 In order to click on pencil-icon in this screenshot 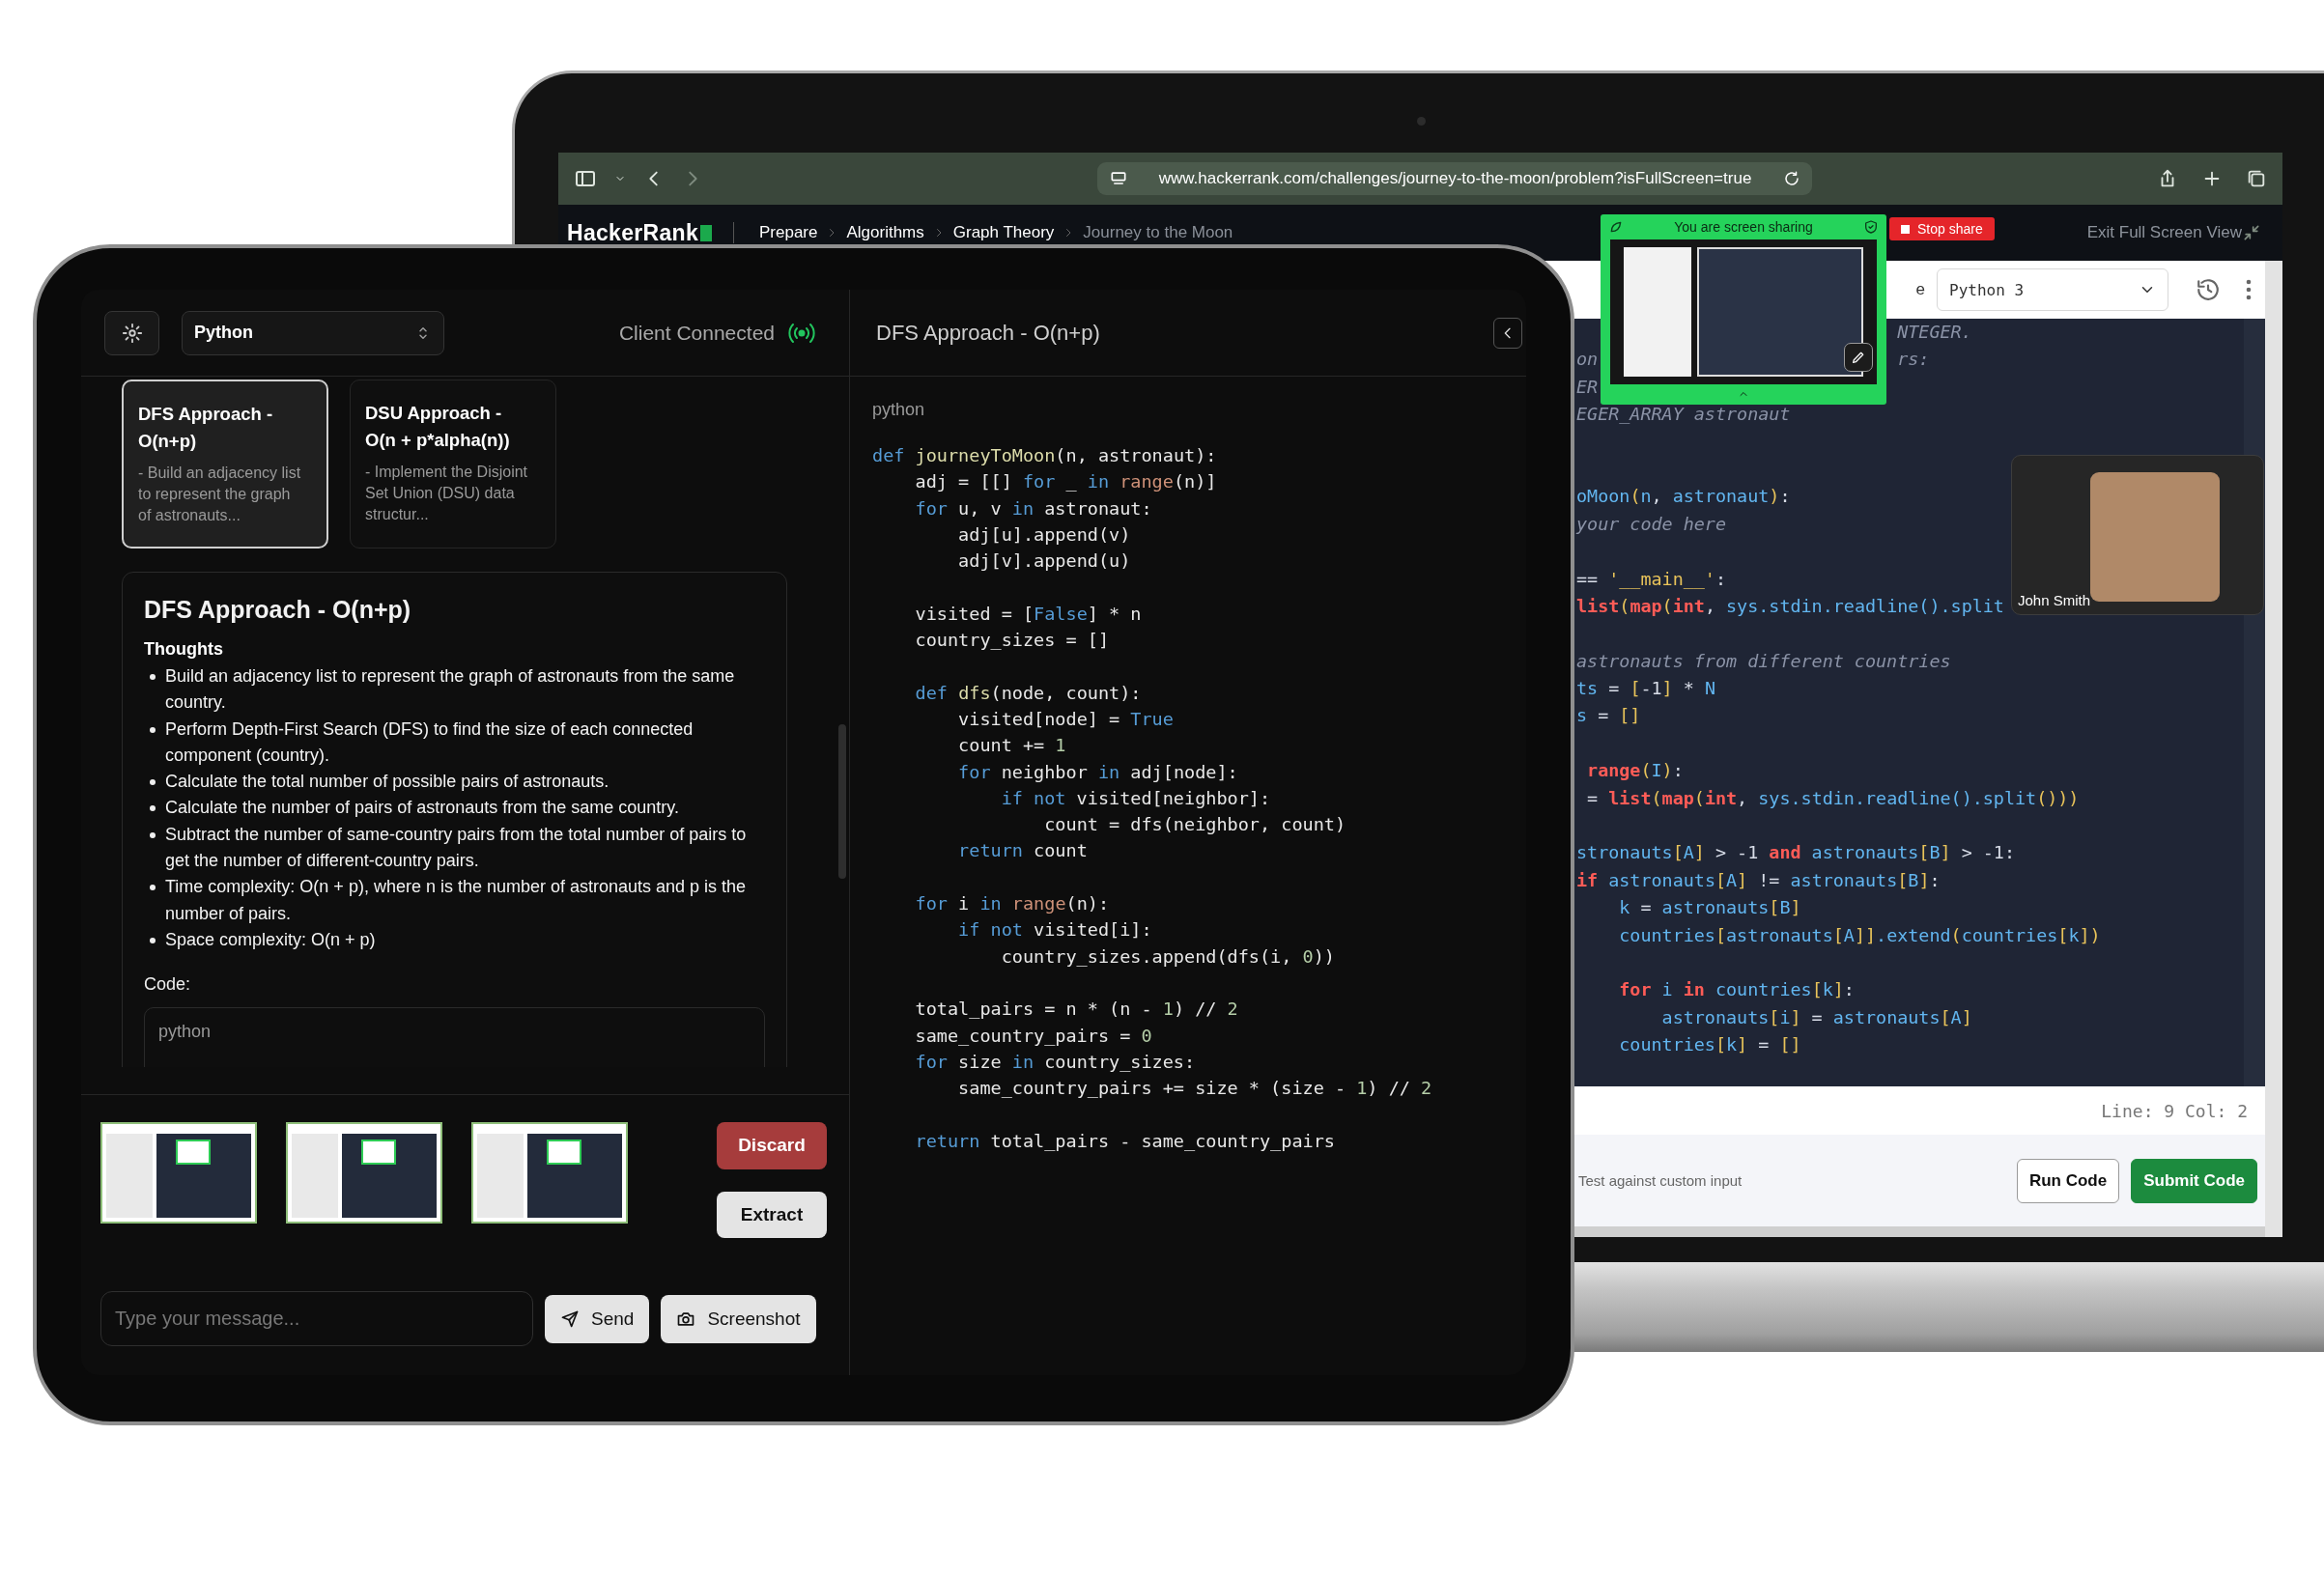, I will do `click(1858, 357)`.